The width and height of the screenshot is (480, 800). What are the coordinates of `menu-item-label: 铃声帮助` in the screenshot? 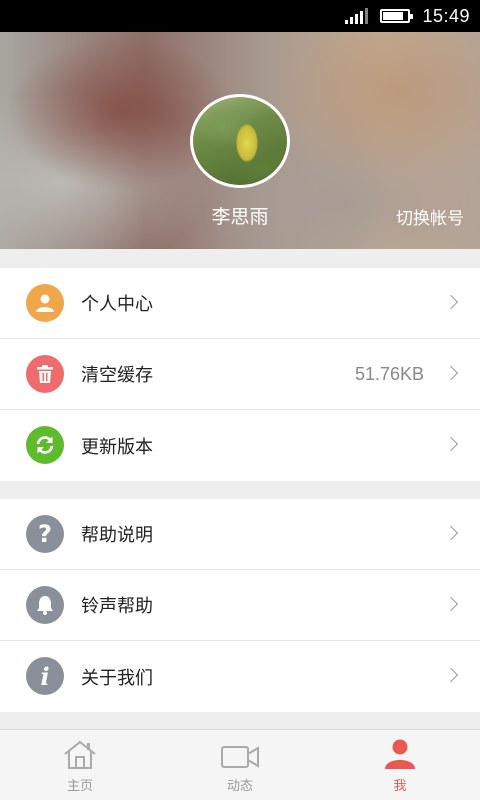 It's located at (117, 606).